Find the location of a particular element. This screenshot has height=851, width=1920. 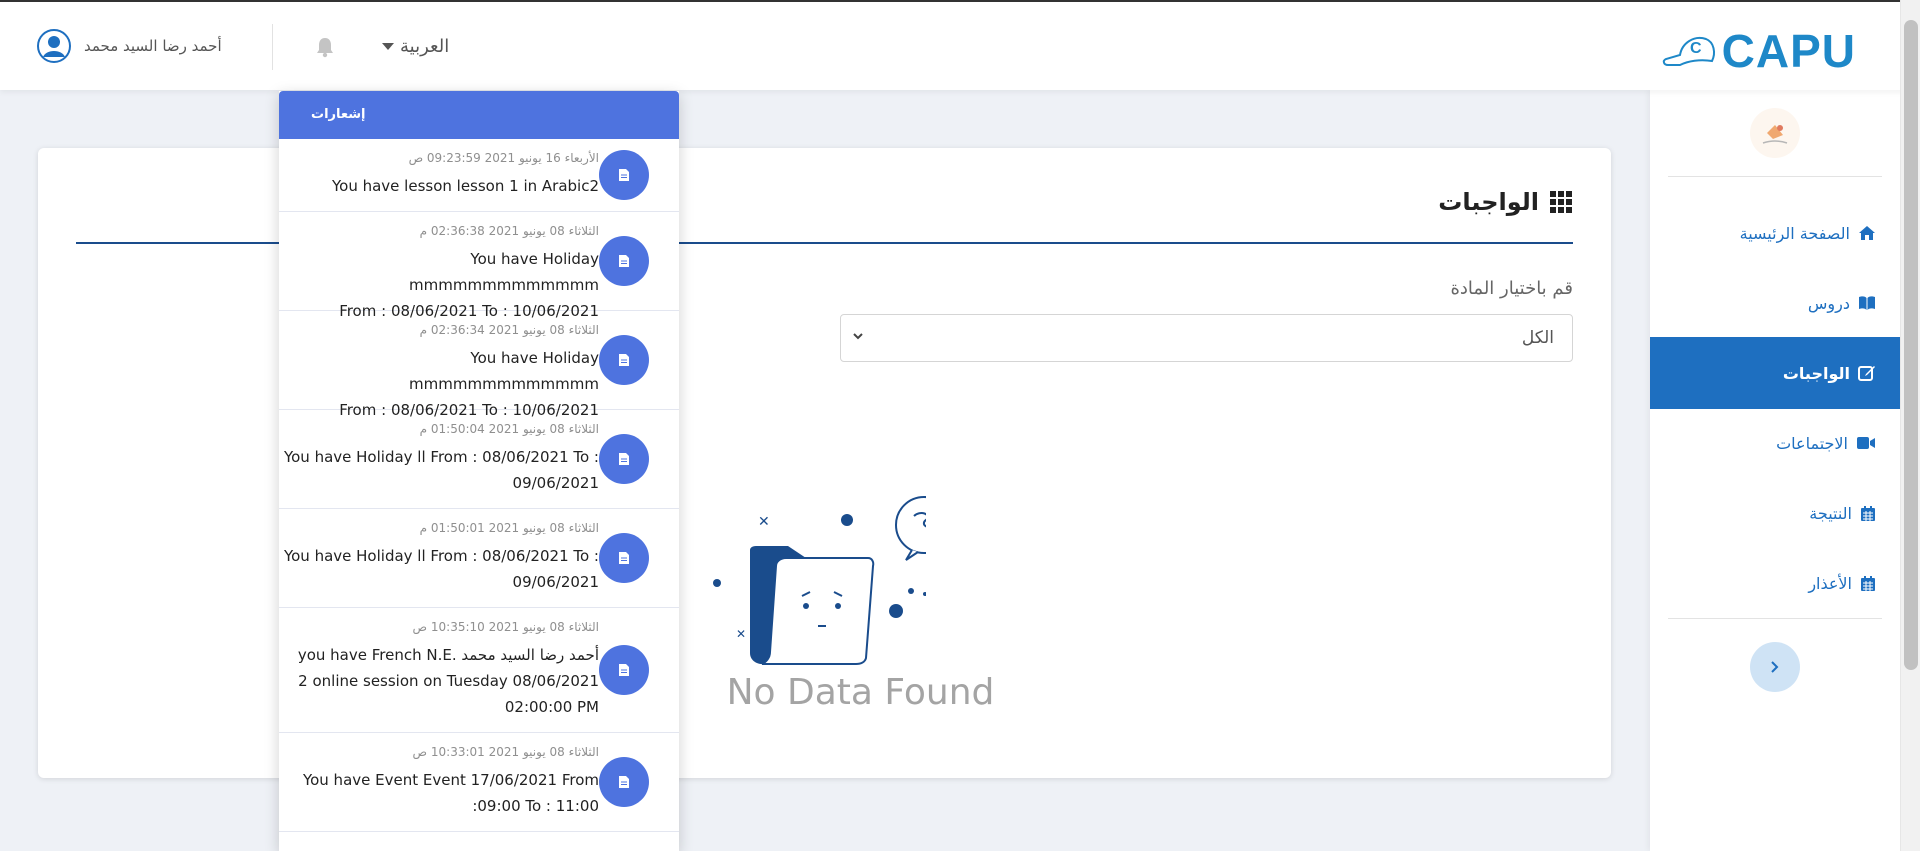

notification-date: الثلاثاء 08 يونيو 2021 01:50:01 م is located at coordinates (509, 528).